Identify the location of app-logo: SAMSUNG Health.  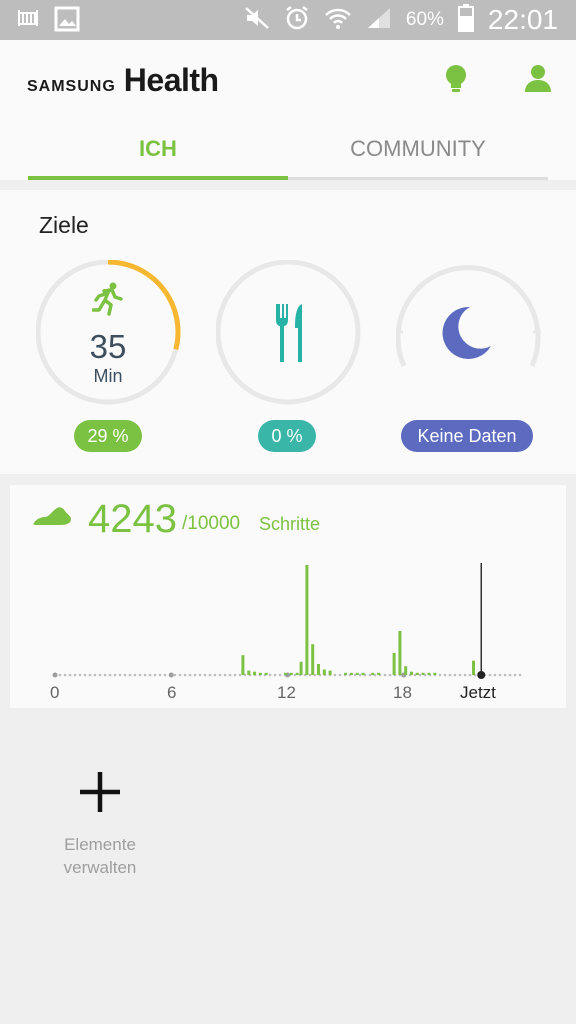
(123, 80).